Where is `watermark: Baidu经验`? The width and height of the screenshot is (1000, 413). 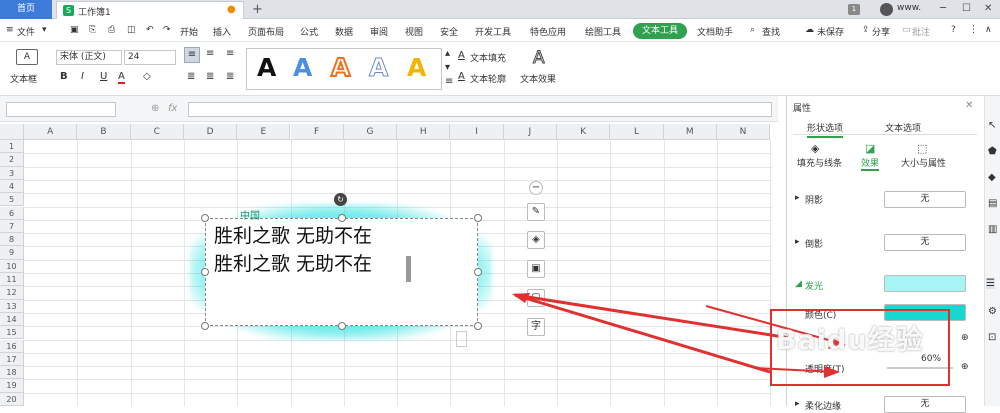
watermark: Baidu经验 is located at coordinates (850, 340).